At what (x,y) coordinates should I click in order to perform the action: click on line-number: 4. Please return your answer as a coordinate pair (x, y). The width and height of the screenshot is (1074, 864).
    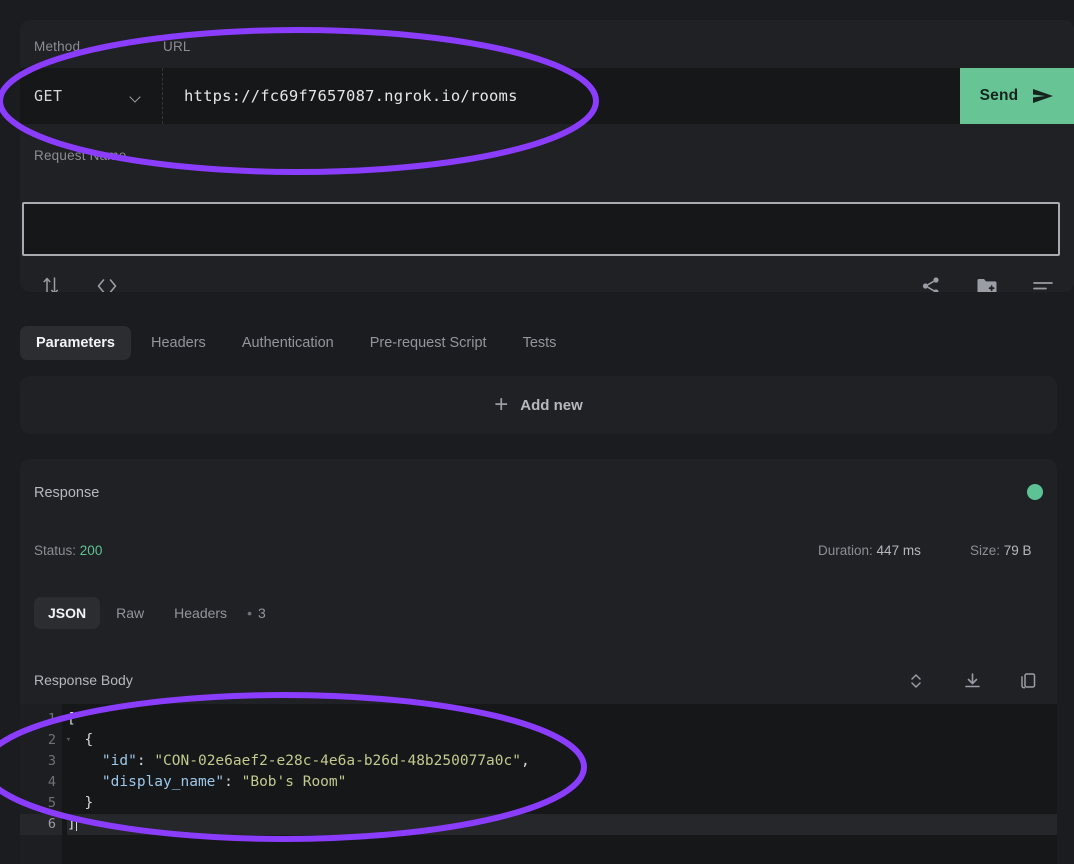
    Looking at the image, I should click on (51, 782).